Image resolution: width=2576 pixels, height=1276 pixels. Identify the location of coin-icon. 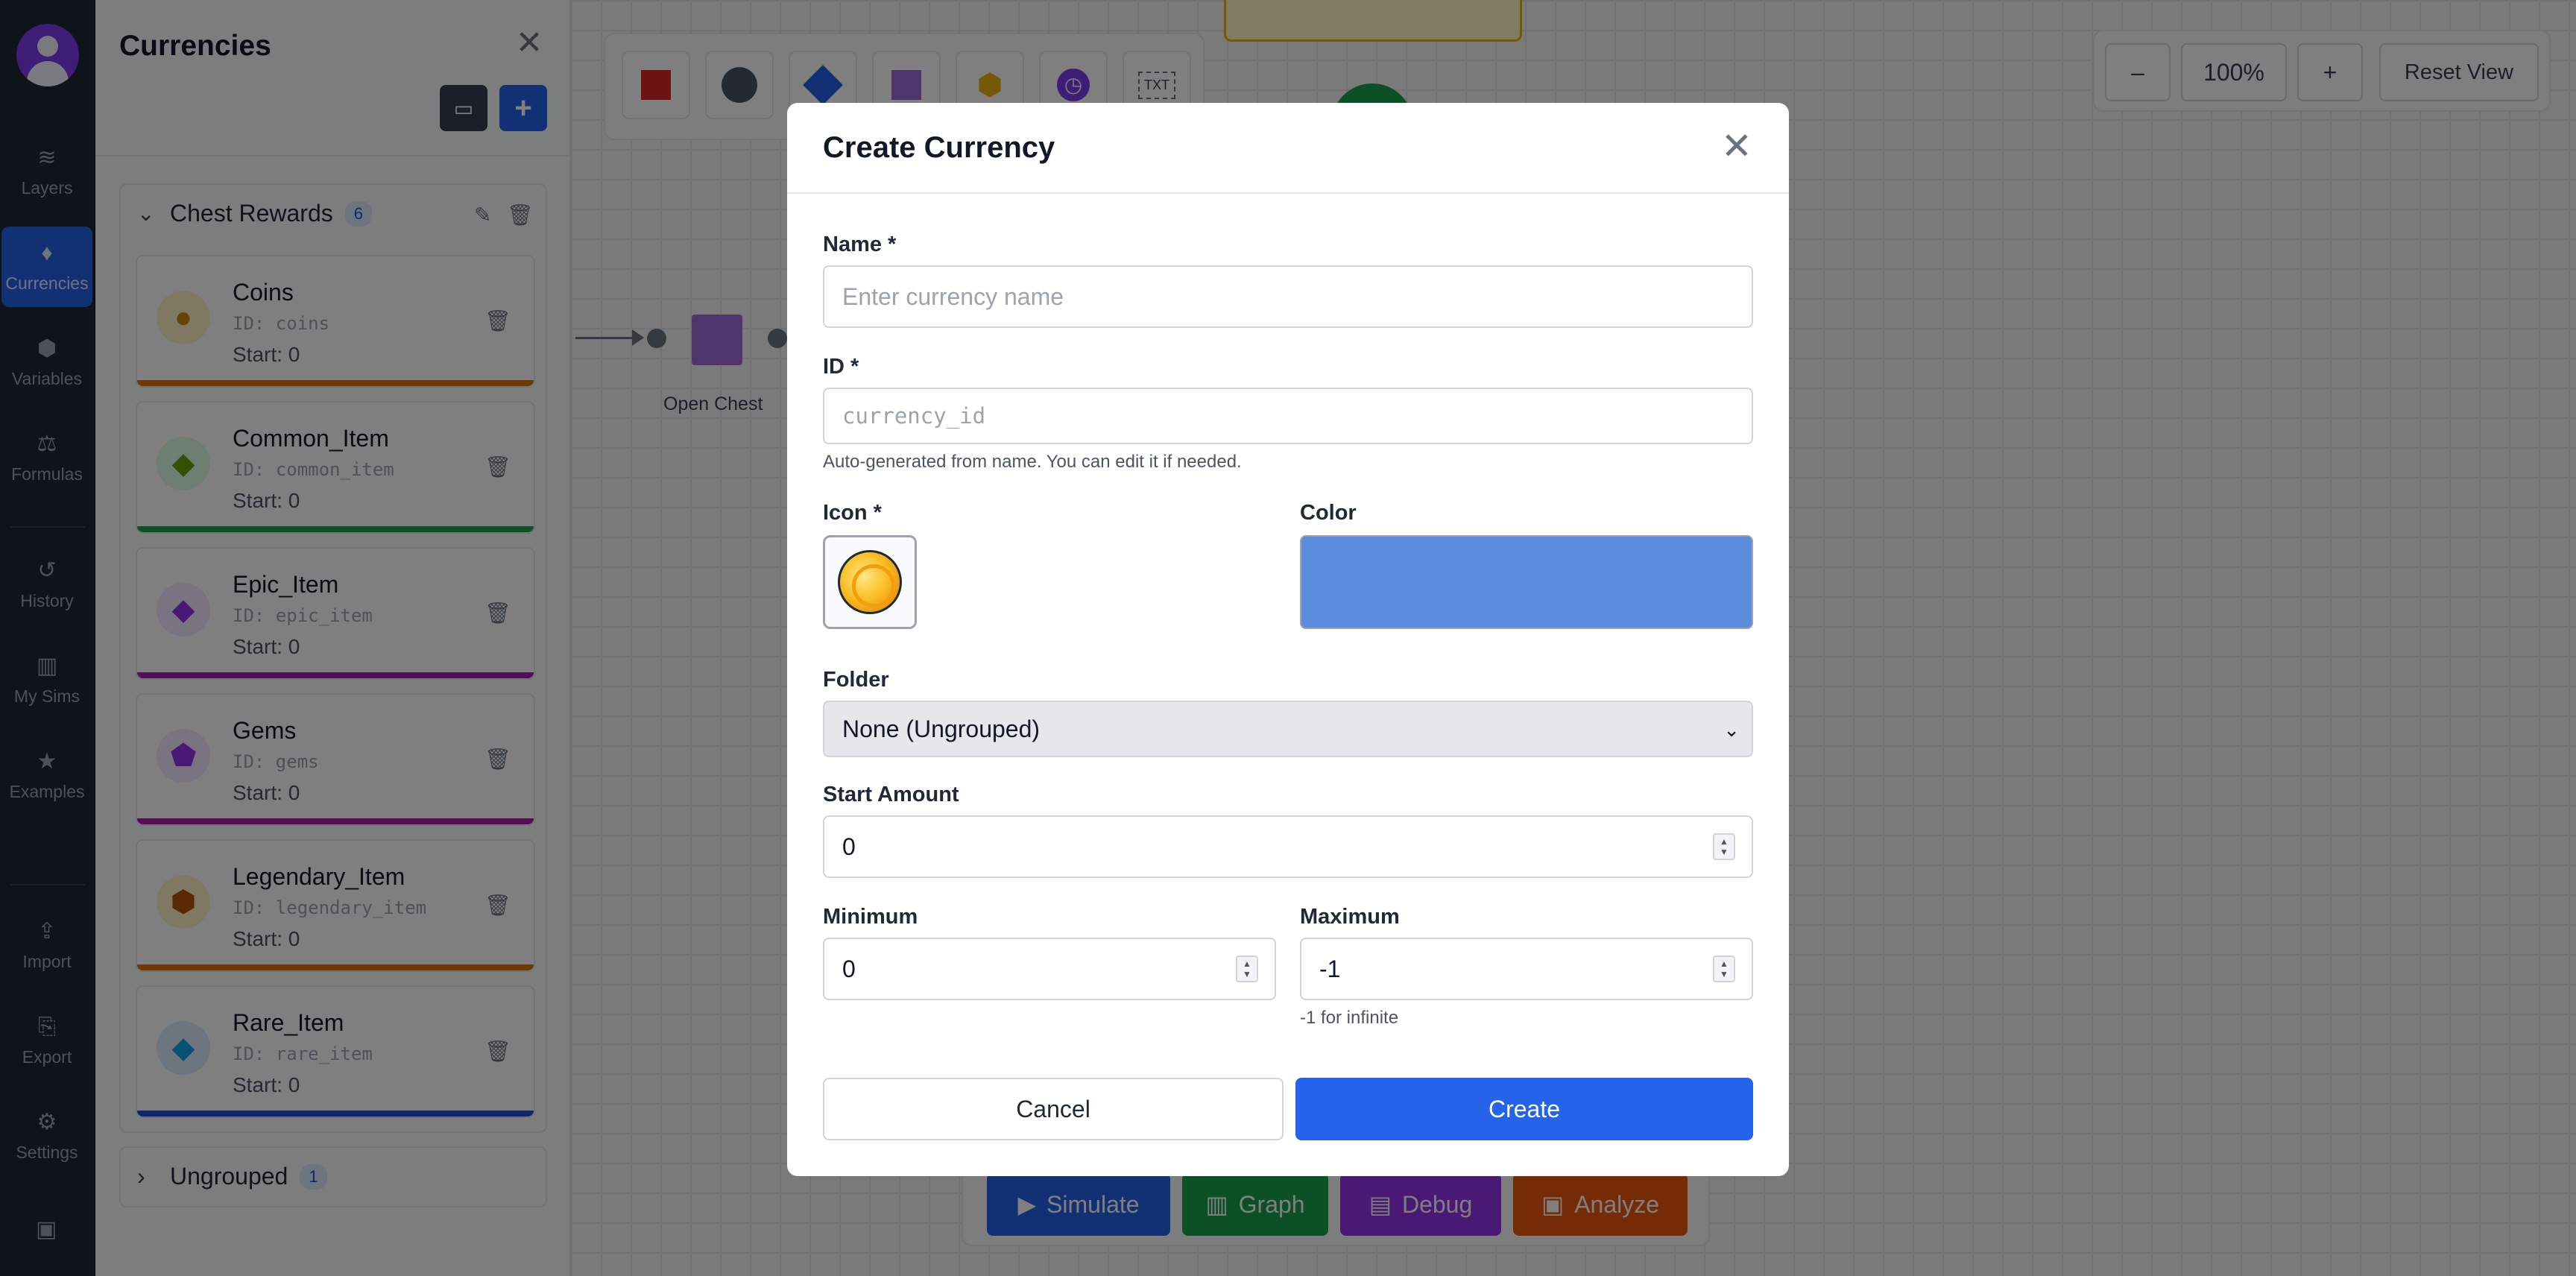
(870, 582).